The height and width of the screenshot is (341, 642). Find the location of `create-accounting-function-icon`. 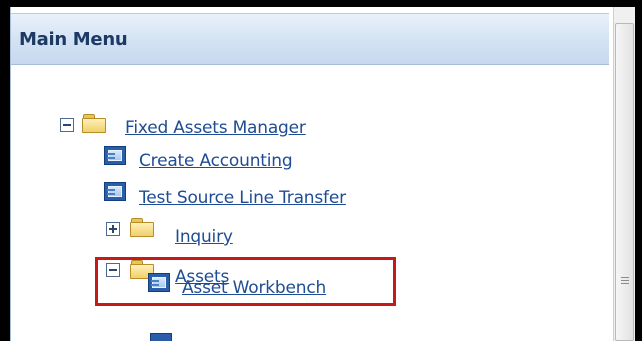

create-accounting-function-icon is located at coordinates (115, 155).